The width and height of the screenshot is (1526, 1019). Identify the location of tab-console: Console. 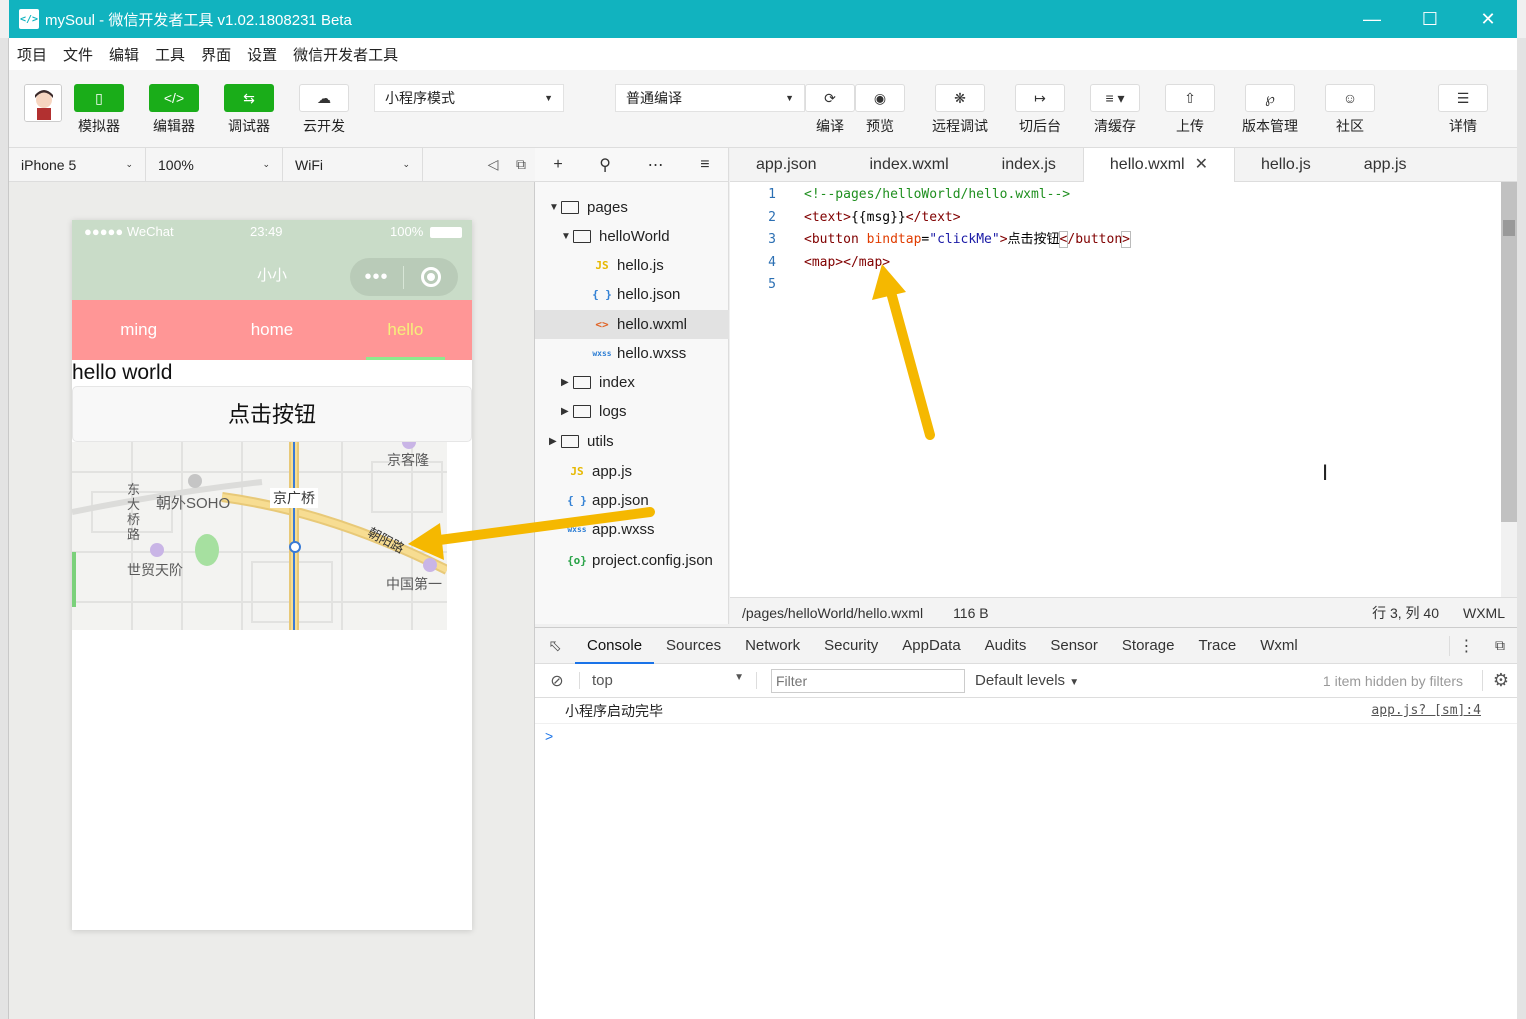
(615, 646).